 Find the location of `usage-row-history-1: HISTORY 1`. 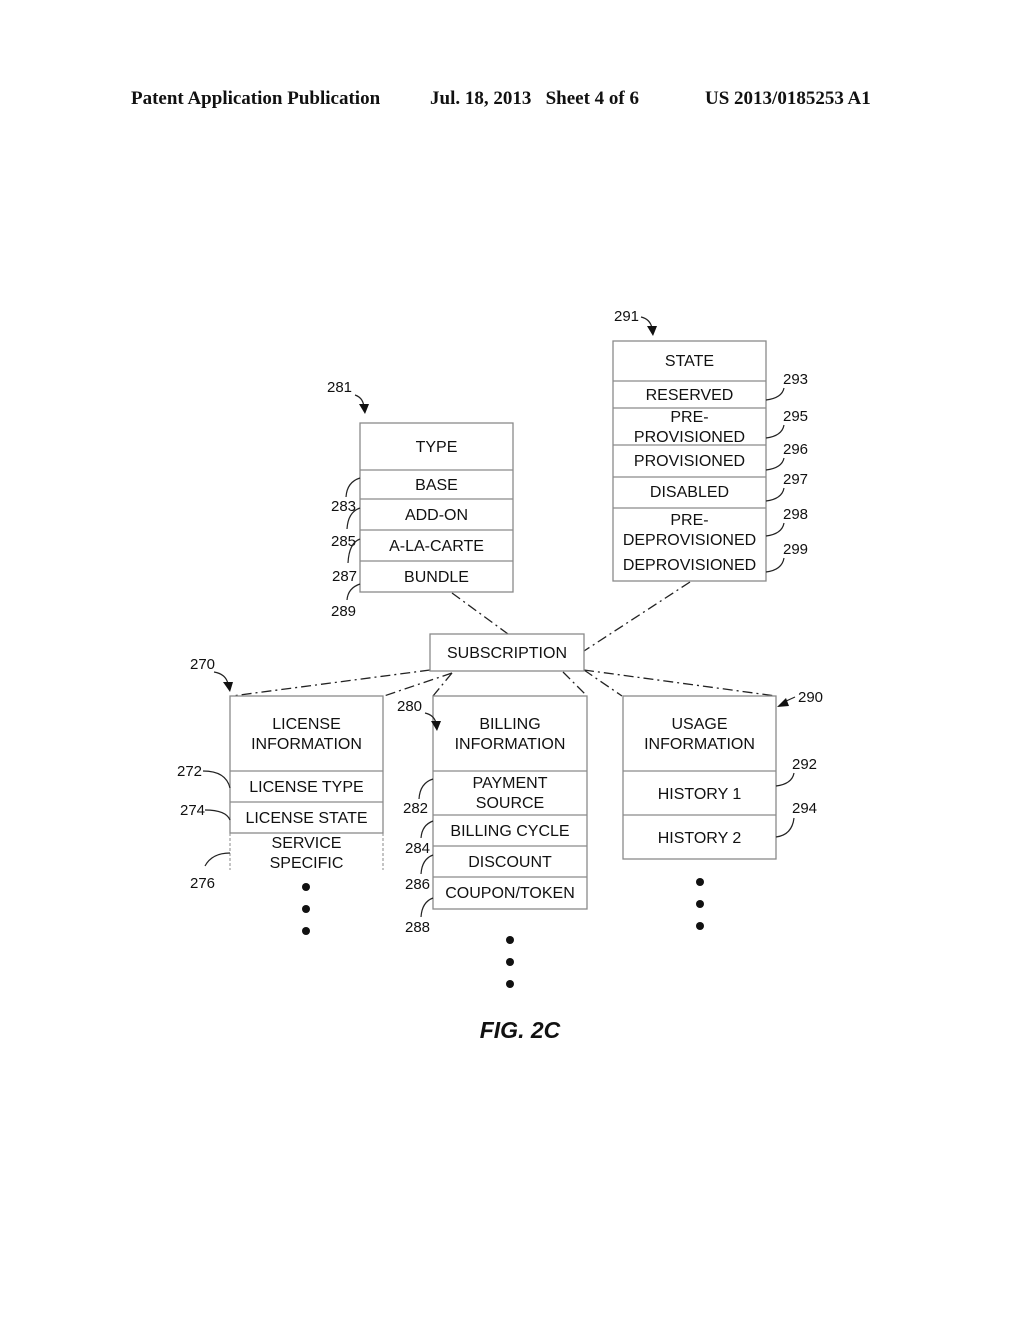

usage-row-history-1: HISTORY 1 is located at coordinates (700, 794).